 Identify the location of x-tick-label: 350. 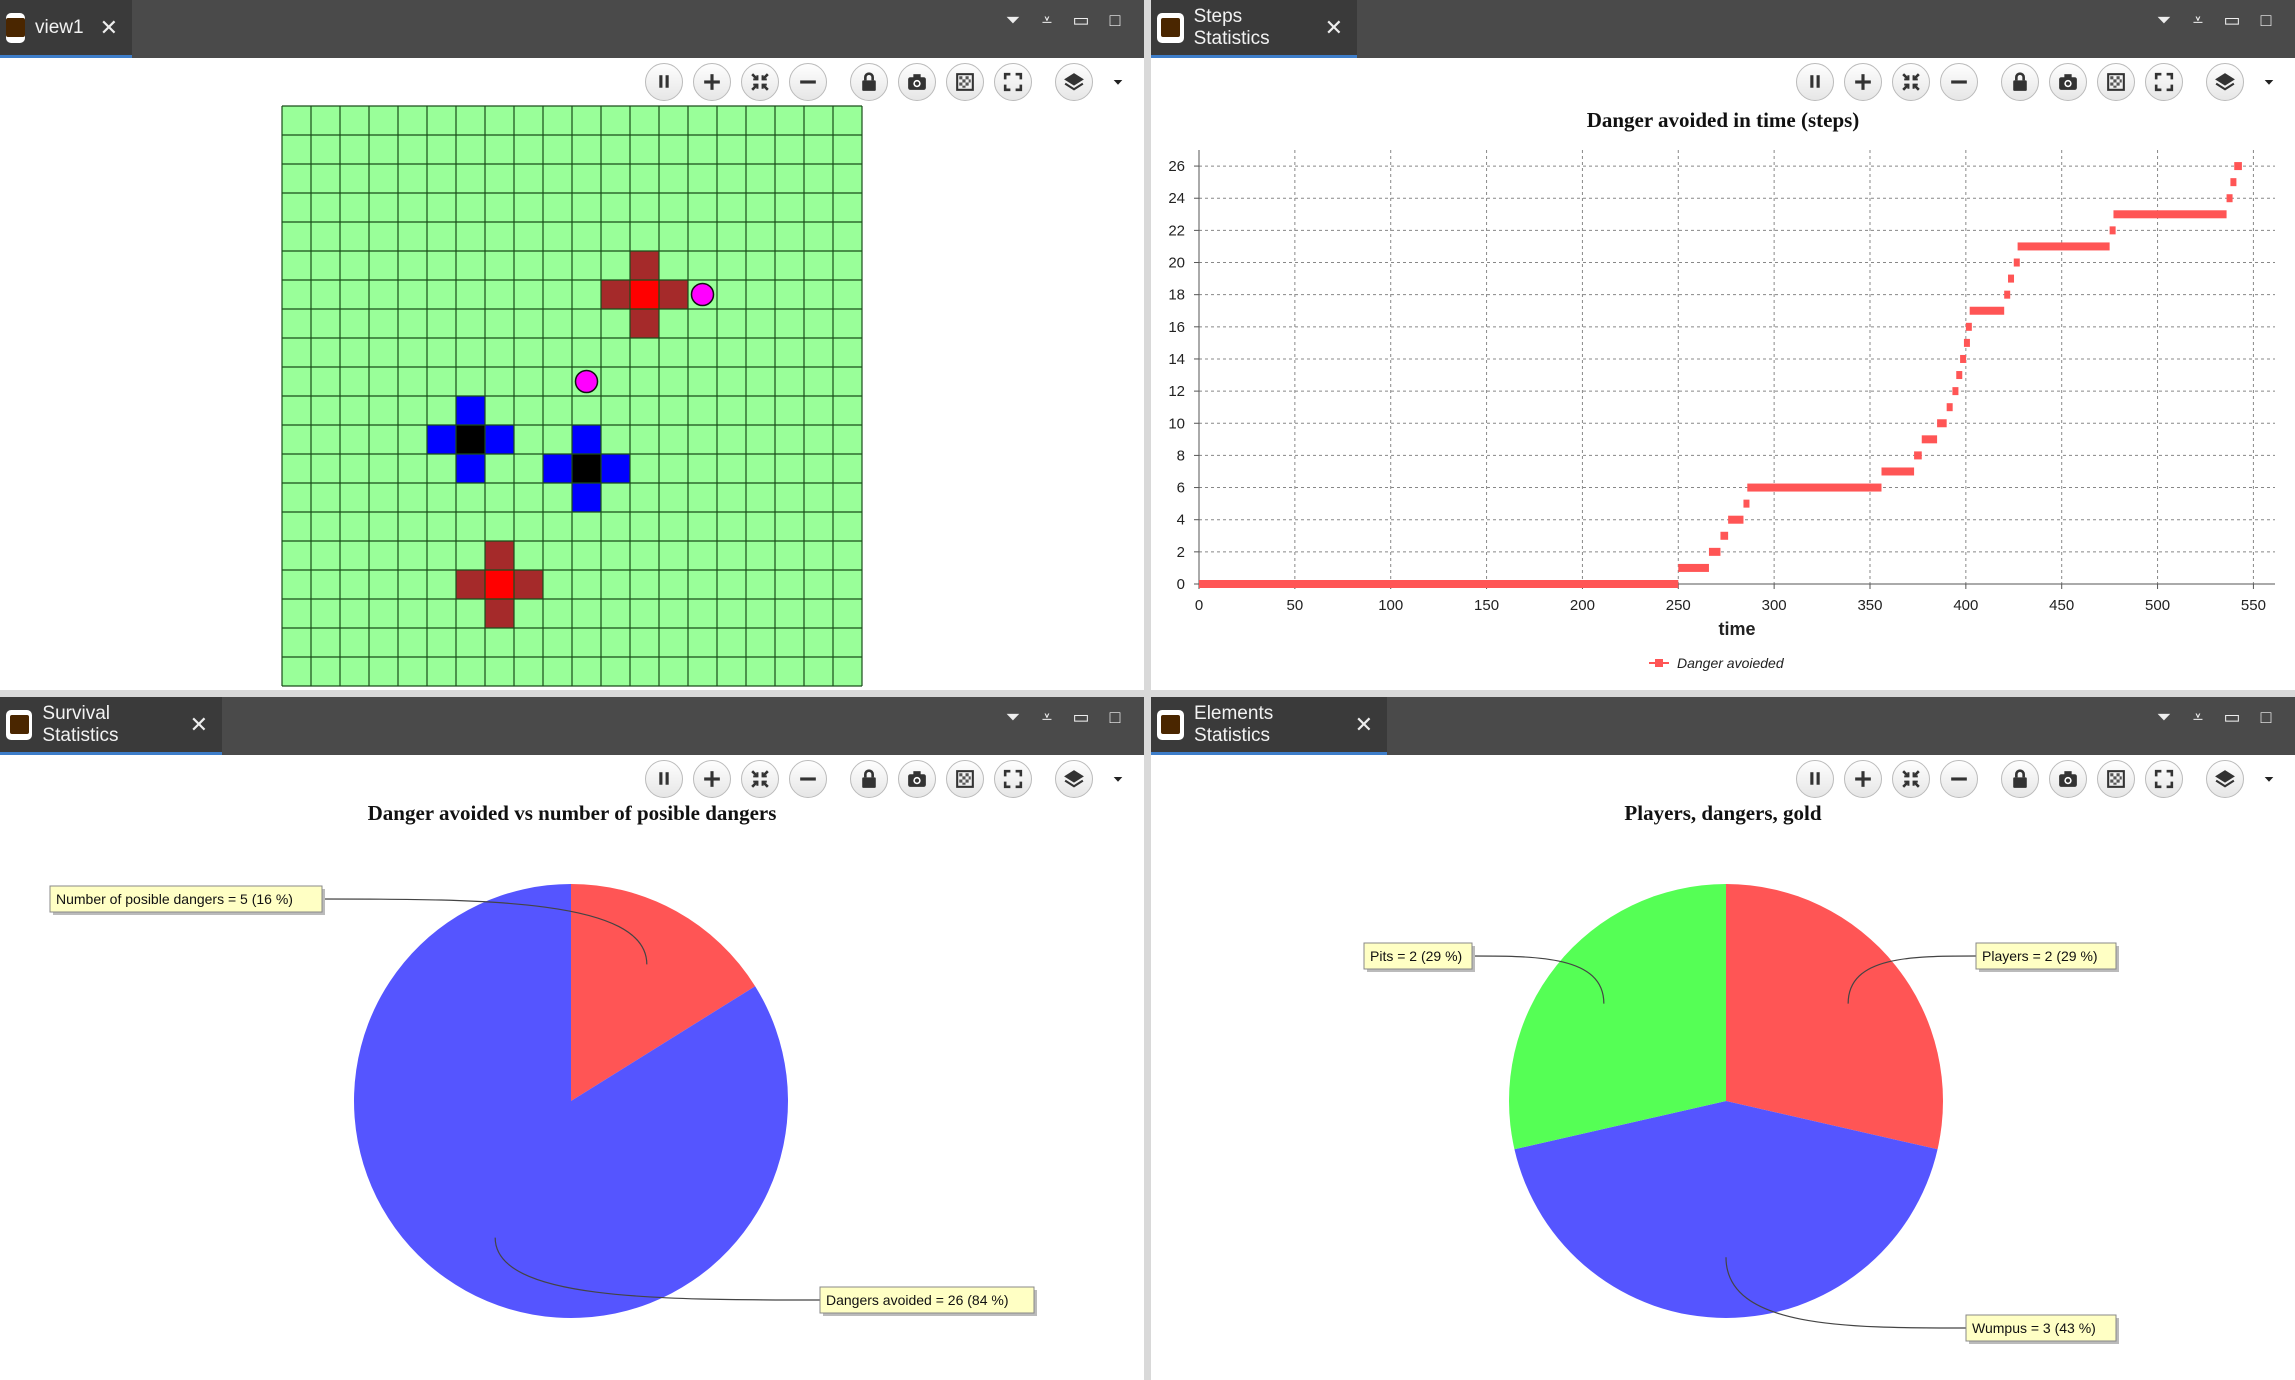
(1869, 605).